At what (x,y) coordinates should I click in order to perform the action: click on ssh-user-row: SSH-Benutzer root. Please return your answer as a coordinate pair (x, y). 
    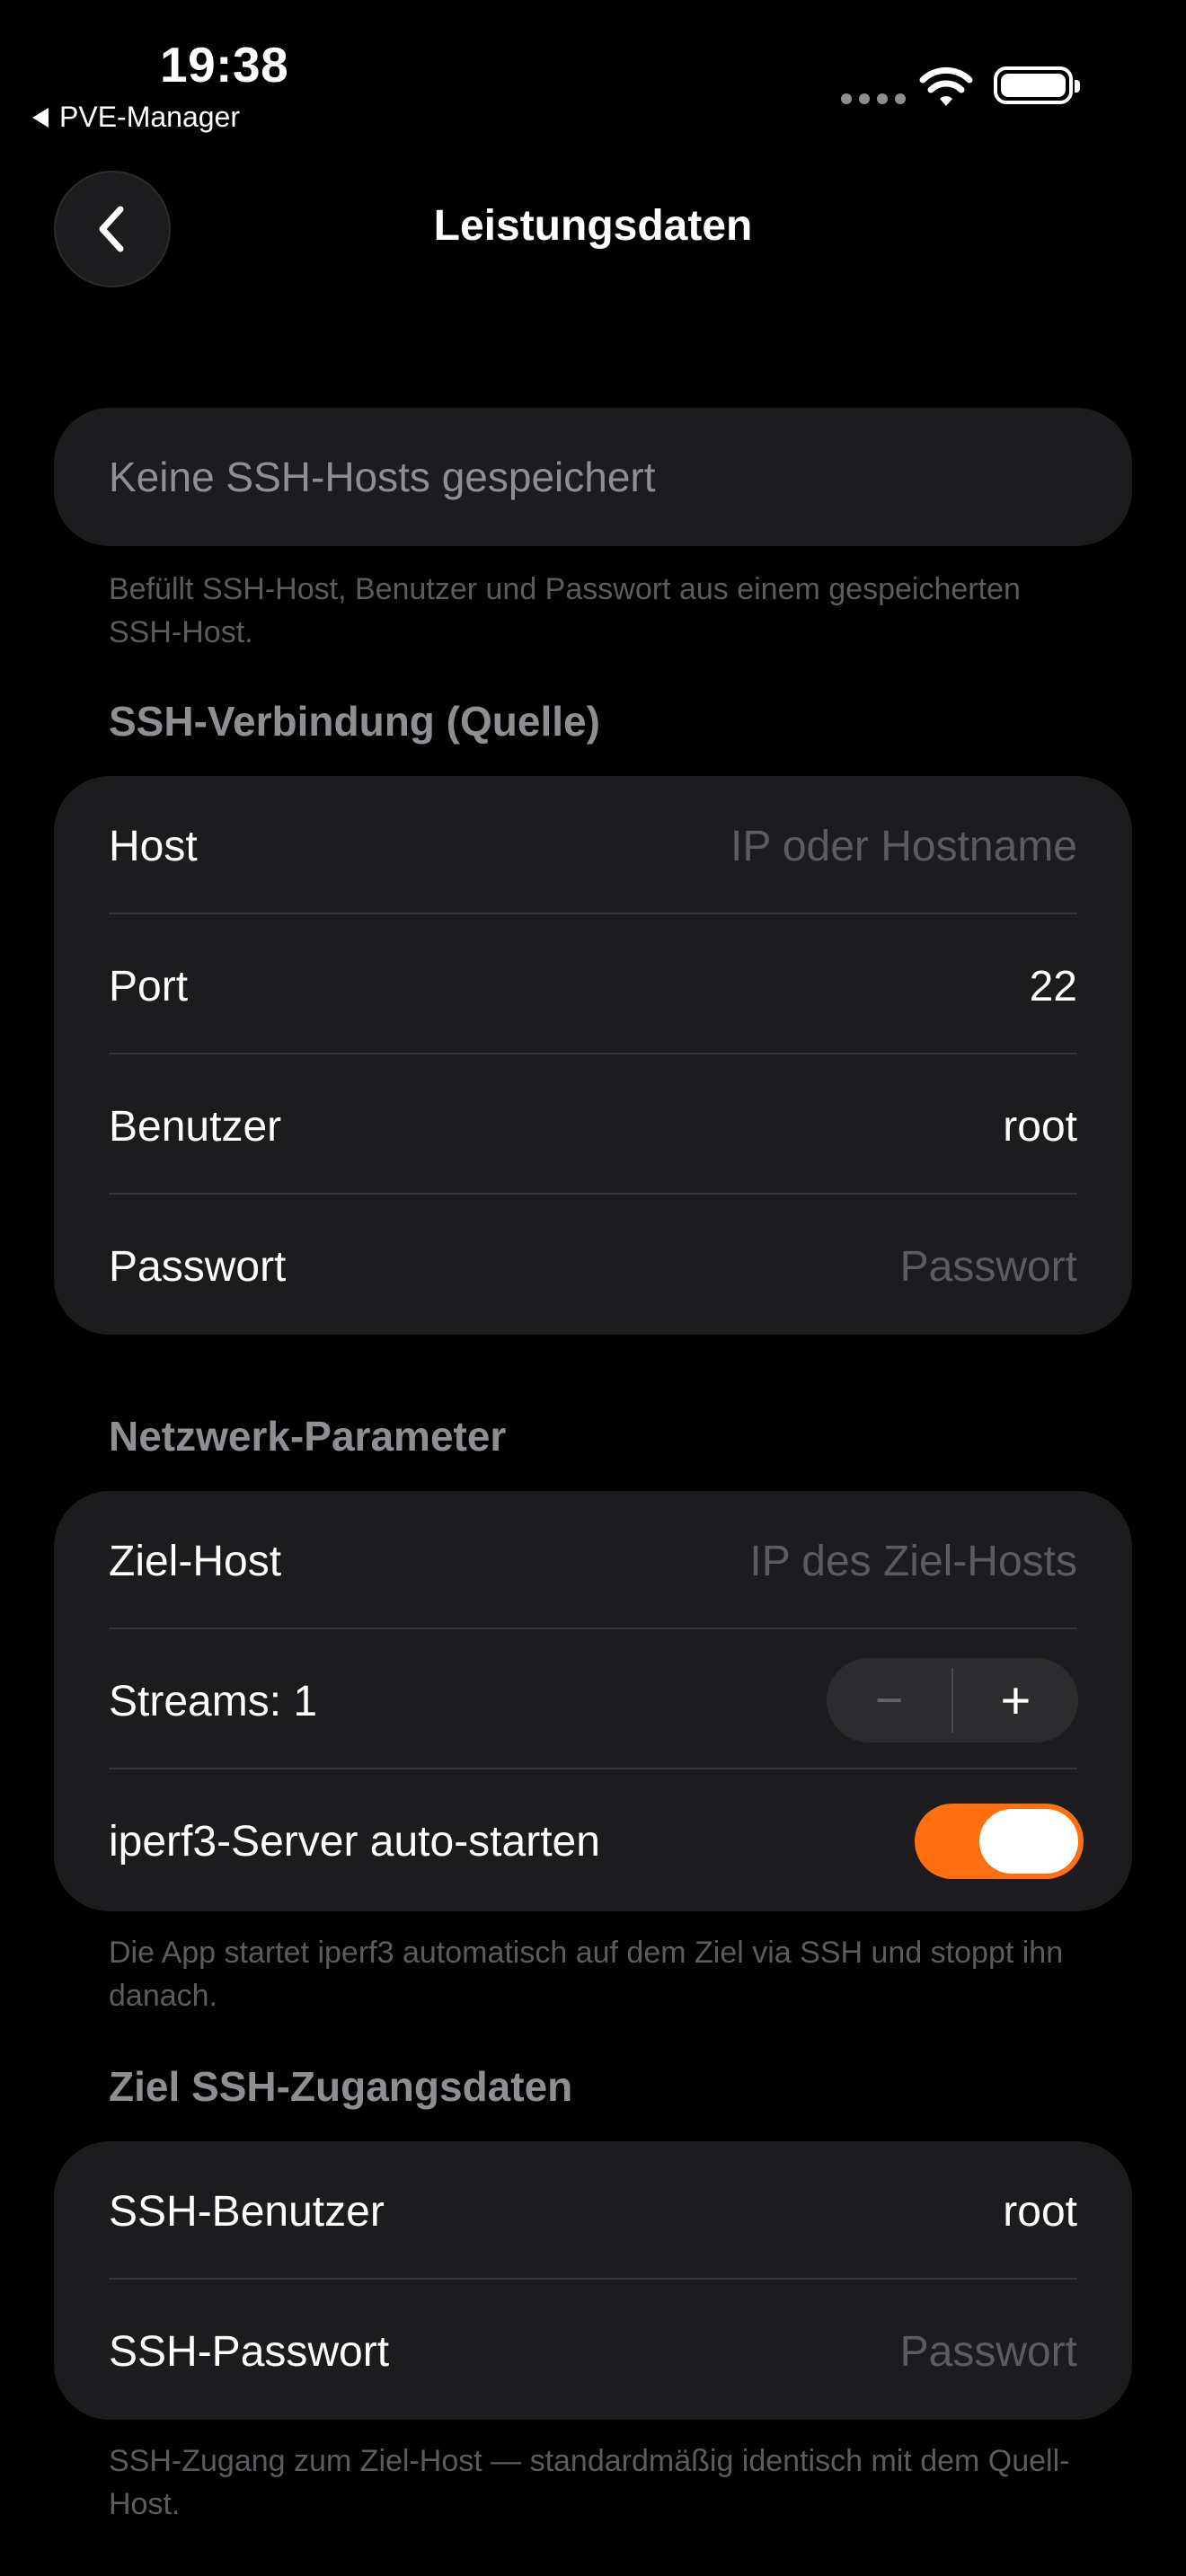
    Looking at the image, I should click on (593, 2211).